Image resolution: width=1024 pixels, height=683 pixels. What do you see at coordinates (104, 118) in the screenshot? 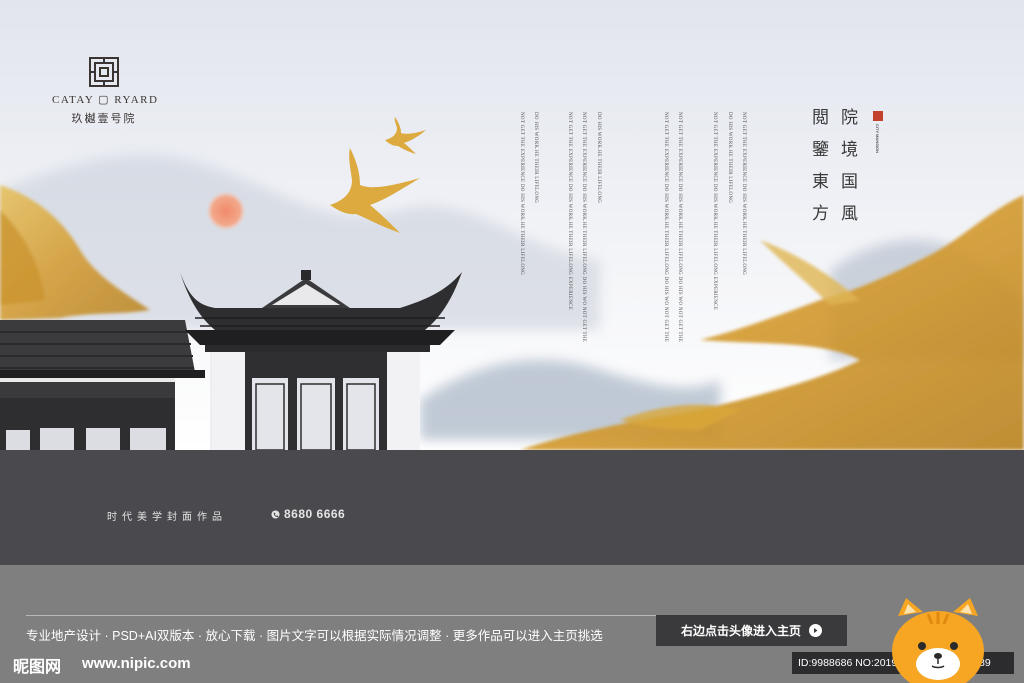
I see `brand-name-cn: 玖樾壹号院` at bounding box center [104, 118].